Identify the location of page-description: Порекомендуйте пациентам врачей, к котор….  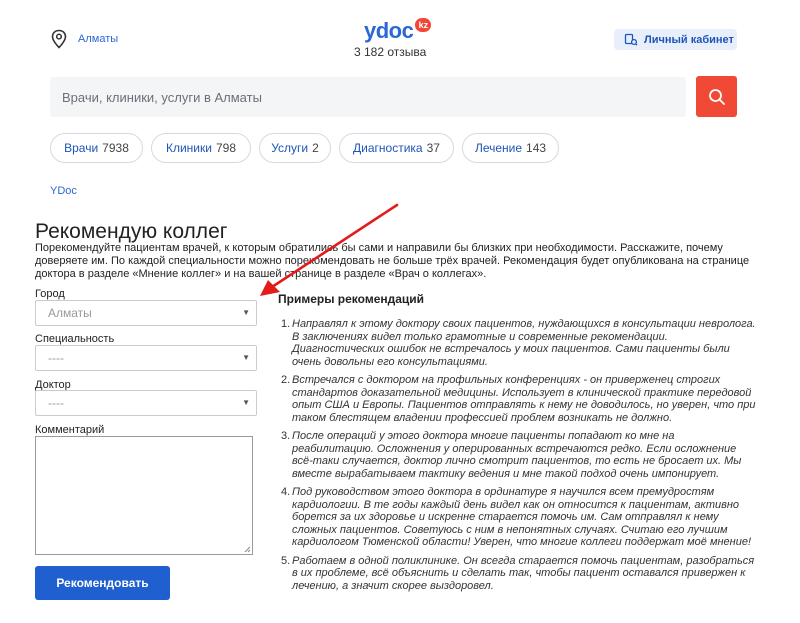
(392, 261).